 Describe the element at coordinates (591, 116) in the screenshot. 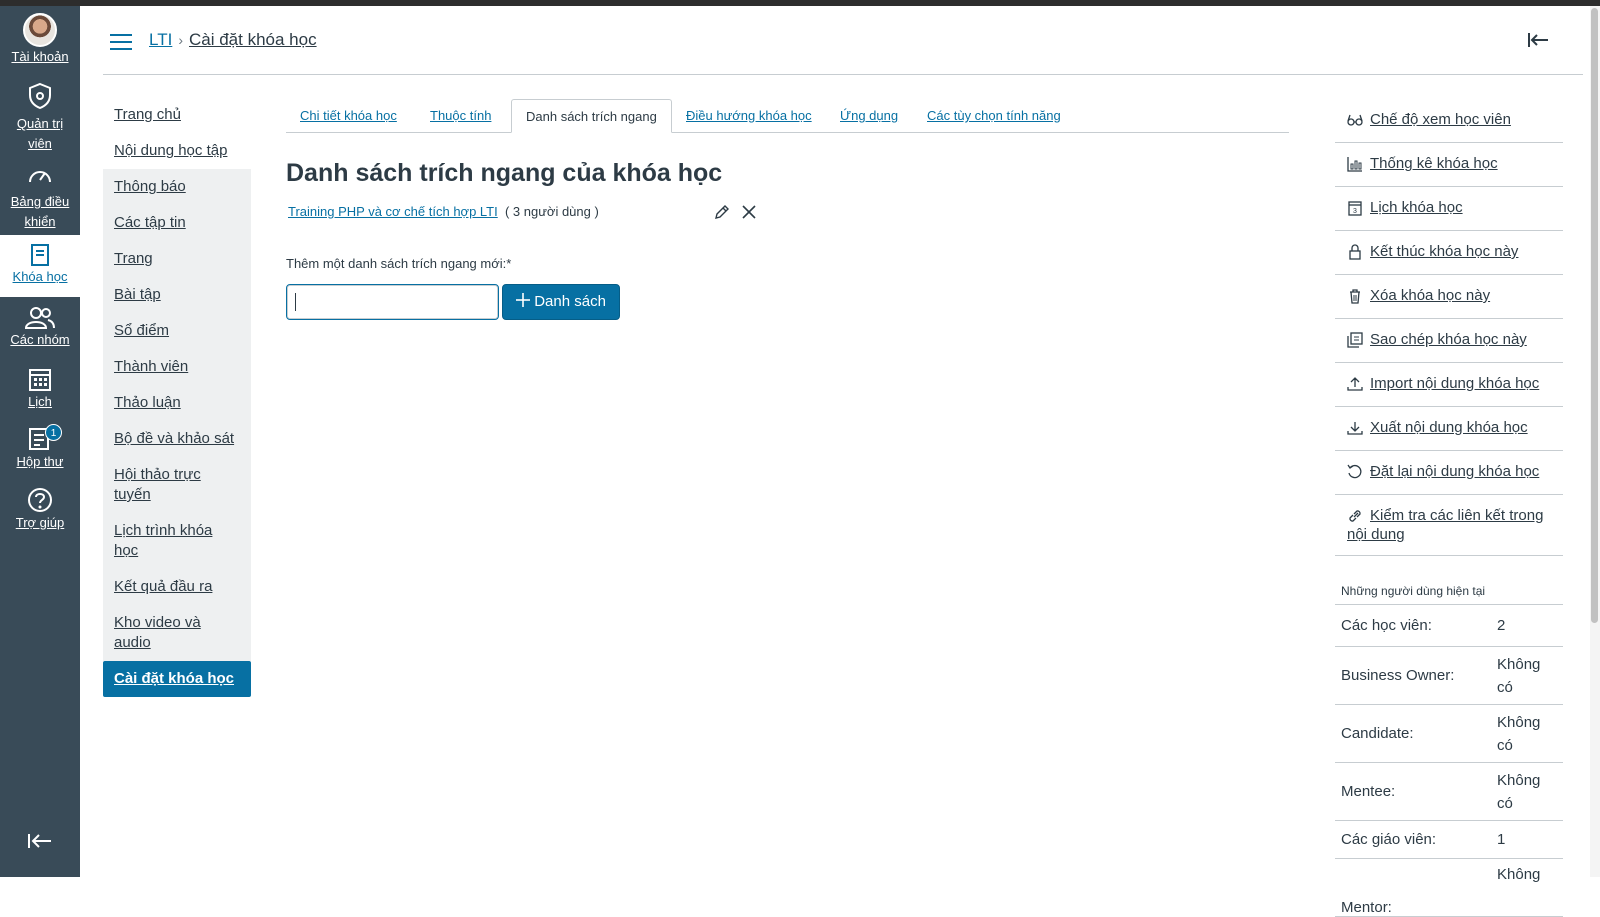

I see `tab-sections: Danh sách trích ngang` at that location.